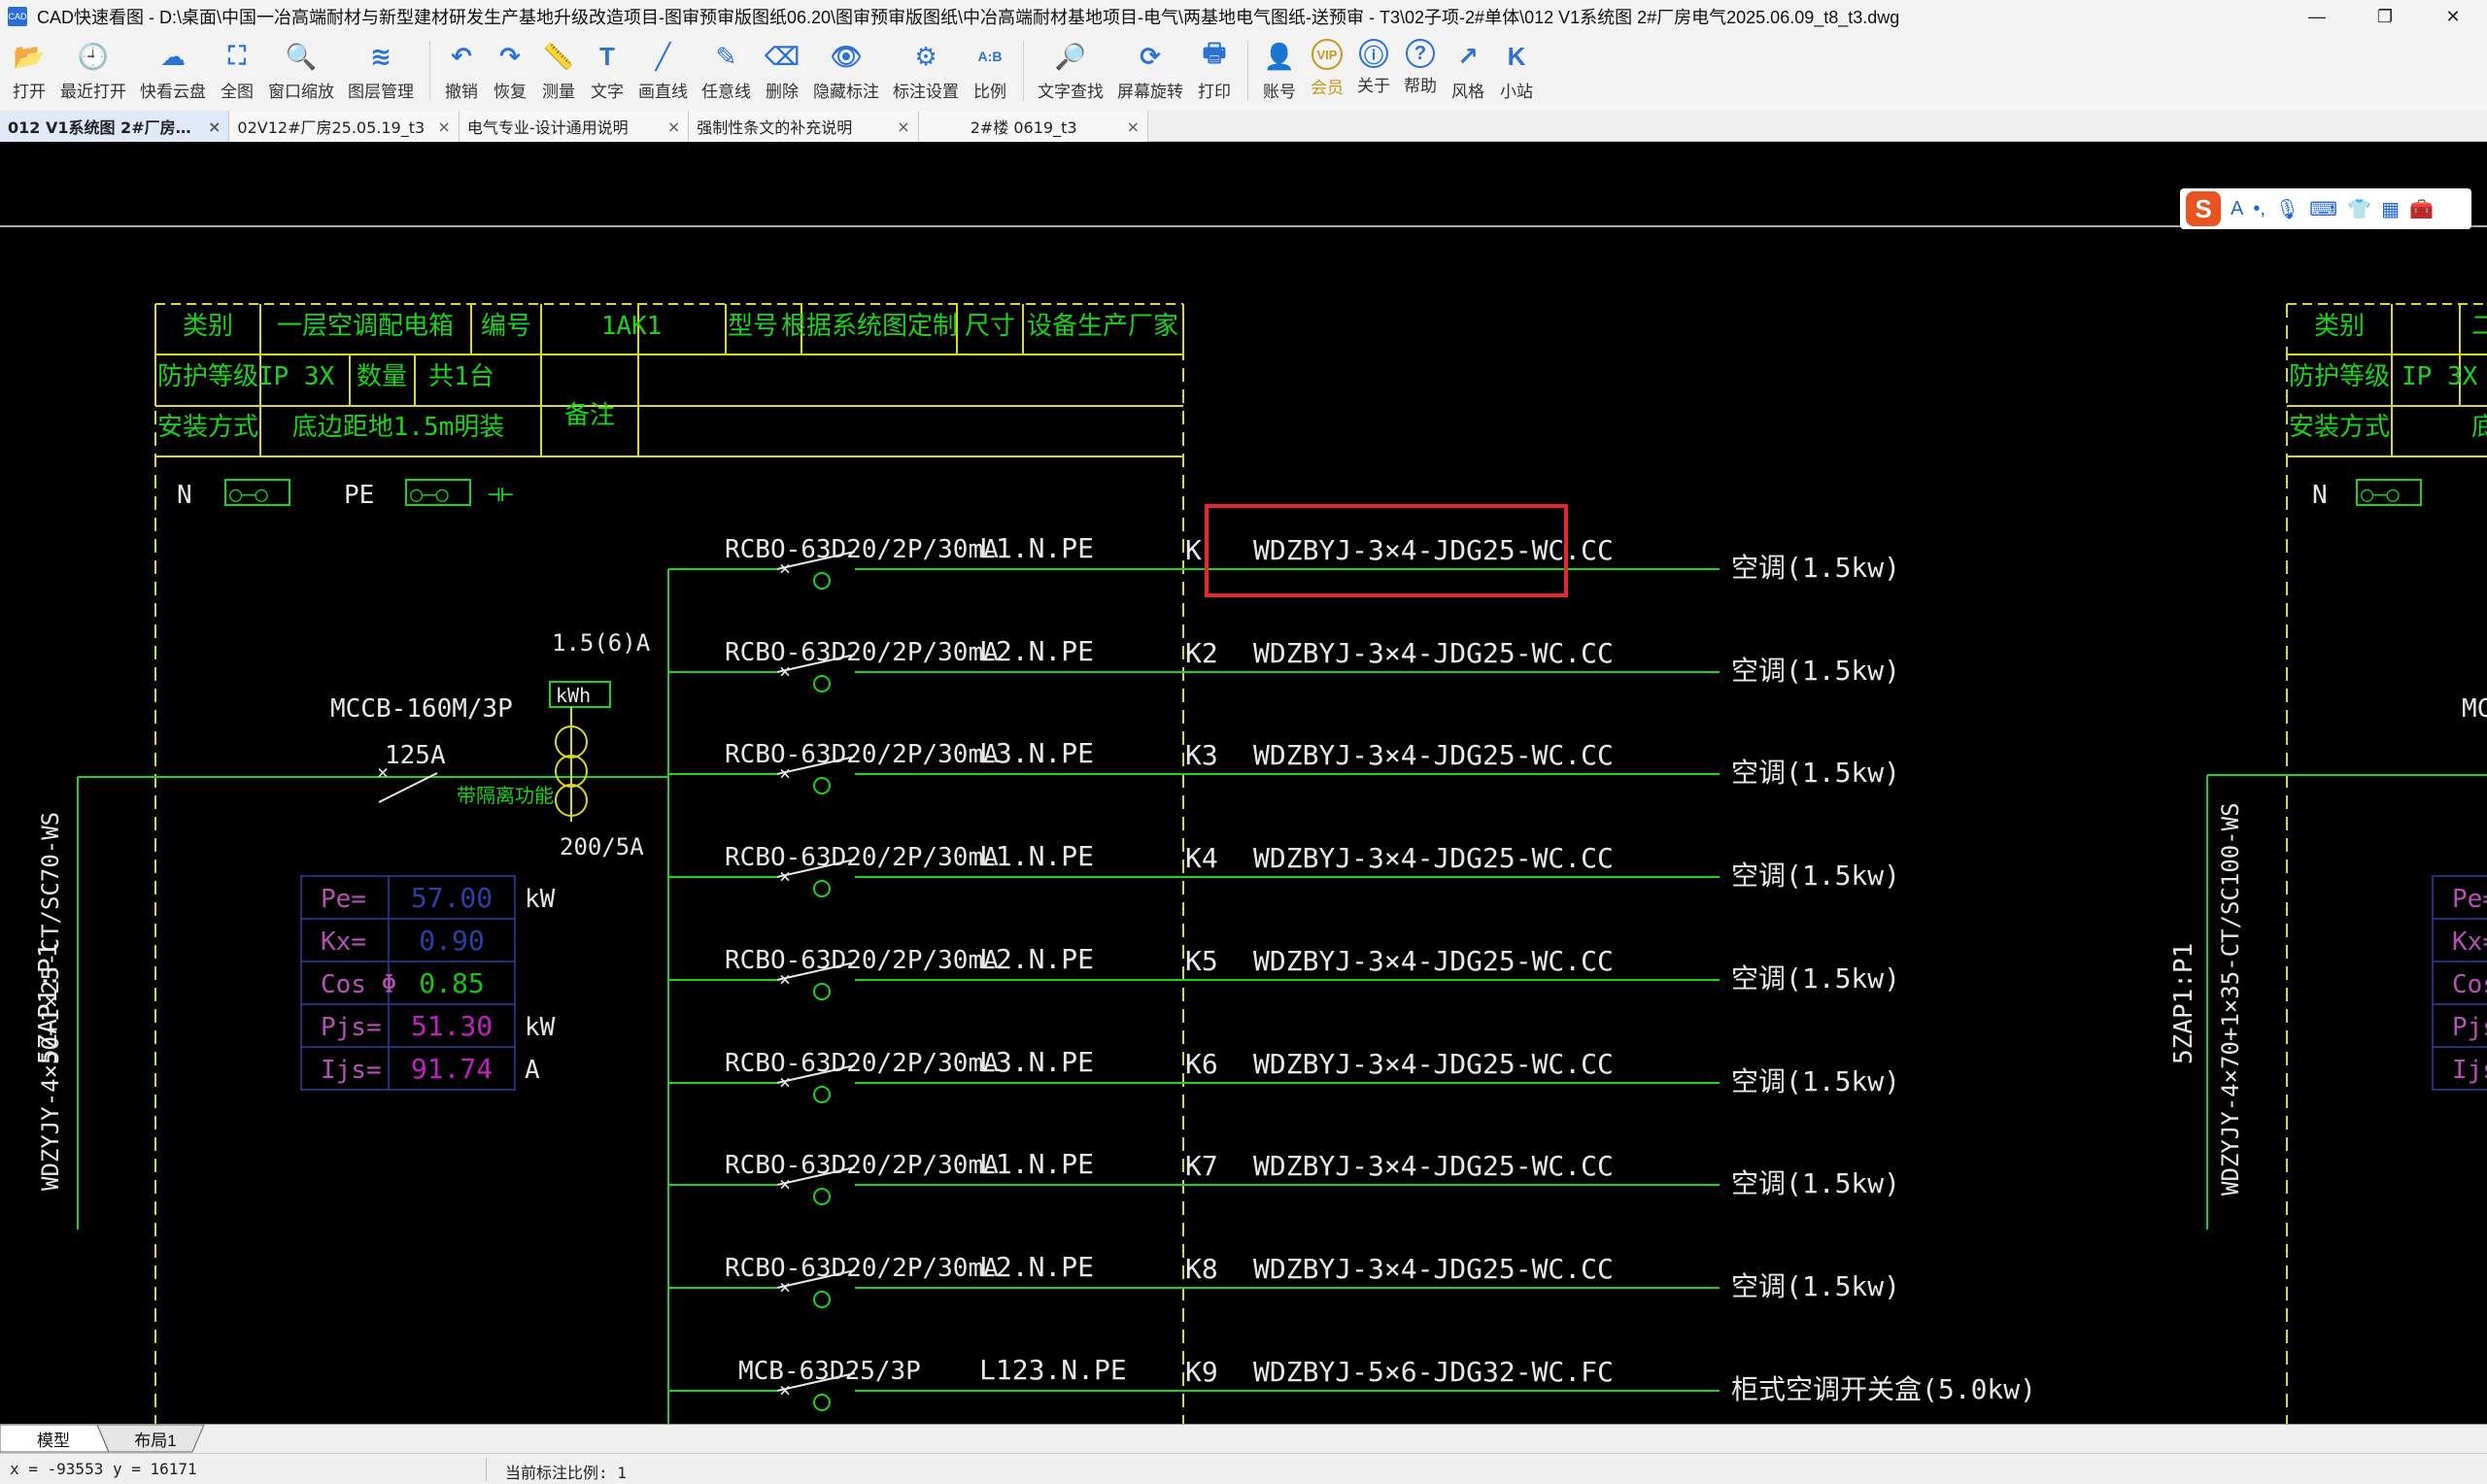  What do you see at coordinates (452, 1069) in the screenshot?
I see `load-table-value: 91.74` at bounding box center [452, 1069].